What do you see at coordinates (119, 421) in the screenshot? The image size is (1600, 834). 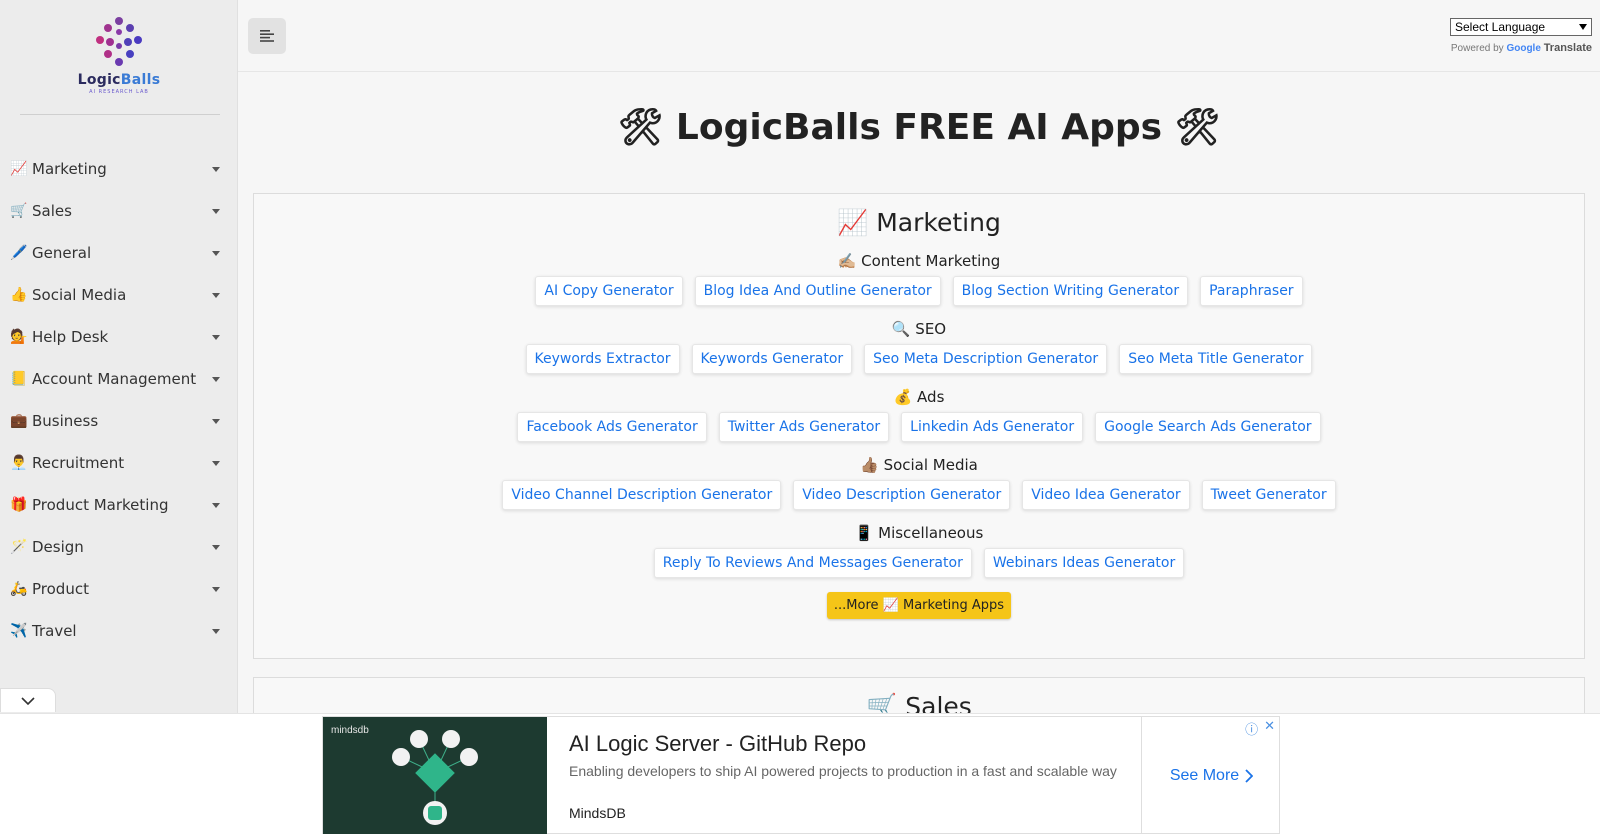 I see `sidebar-item-business: 💼 Business` at bounding box center [119, 421].